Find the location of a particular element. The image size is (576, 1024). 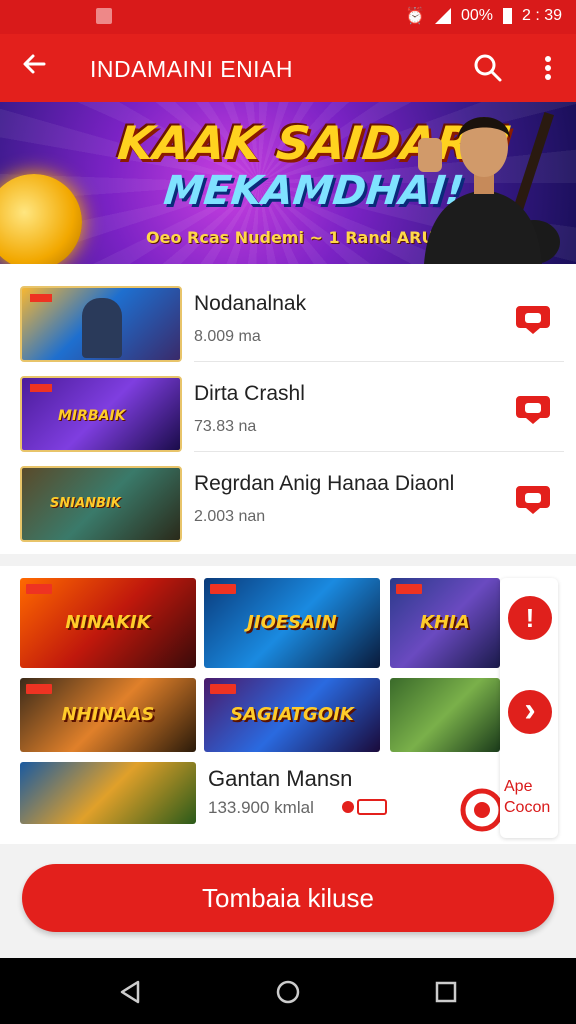

list-item-meta: 2.003 nan is located at coordinates (230, 516).